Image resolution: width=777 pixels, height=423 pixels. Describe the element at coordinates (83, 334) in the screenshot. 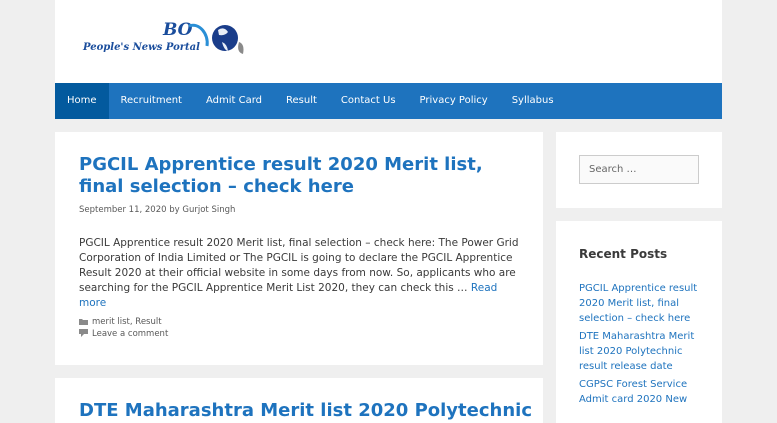

I see `comment-icon` at that location.